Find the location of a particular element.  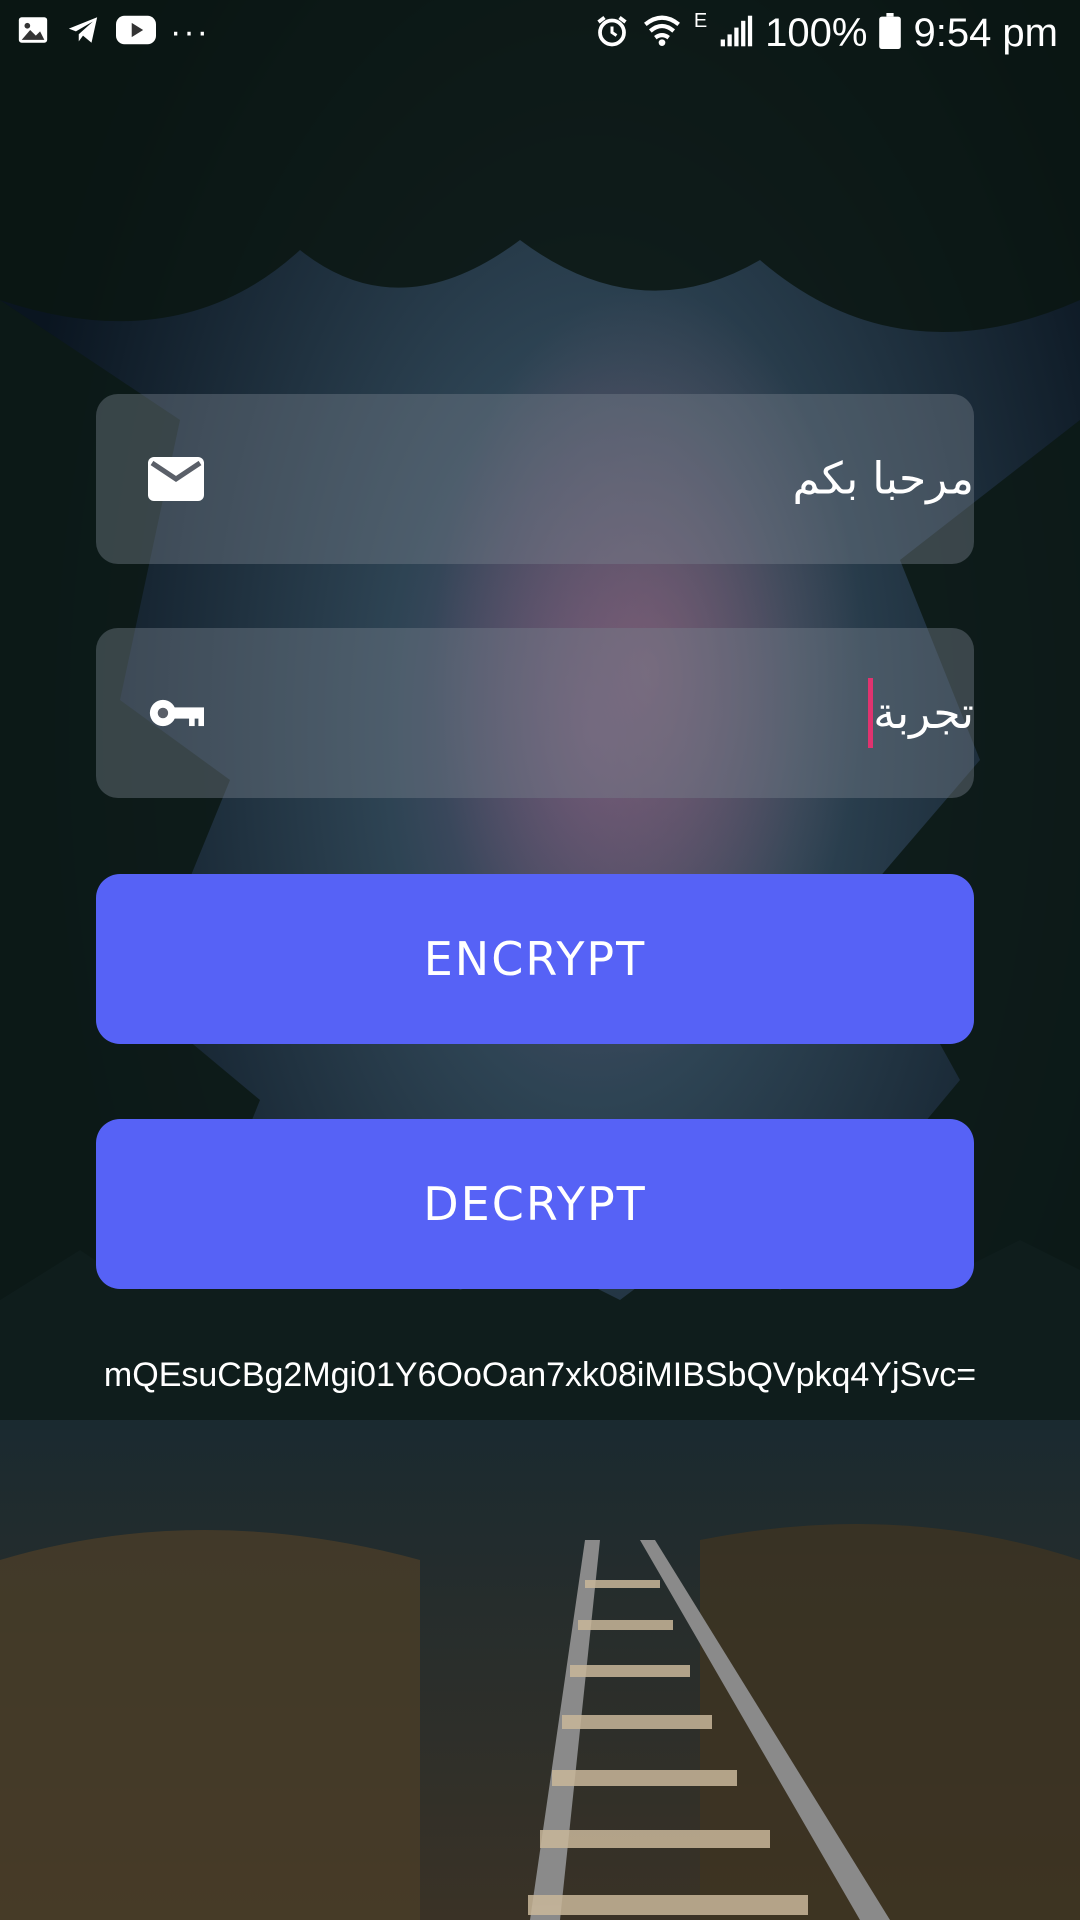

battery-icon is located at coordinates (890, 33).